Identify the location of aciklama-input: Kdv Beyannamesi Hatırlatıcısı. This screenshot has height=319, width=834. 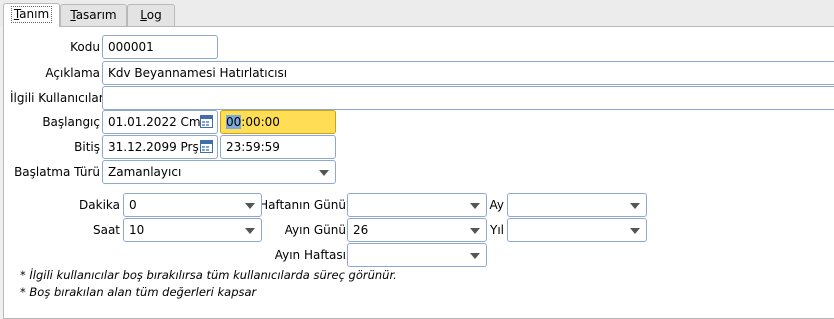
(468, 73).